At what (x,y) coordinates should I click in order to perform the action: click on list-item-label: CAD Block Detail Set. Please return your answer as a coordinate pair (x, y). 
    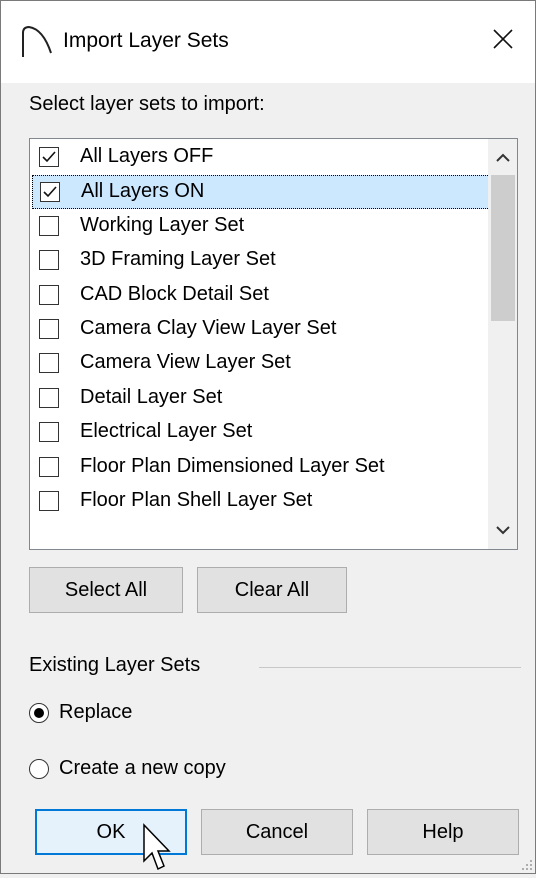
    Looking at the image, I should click on (174, 293).